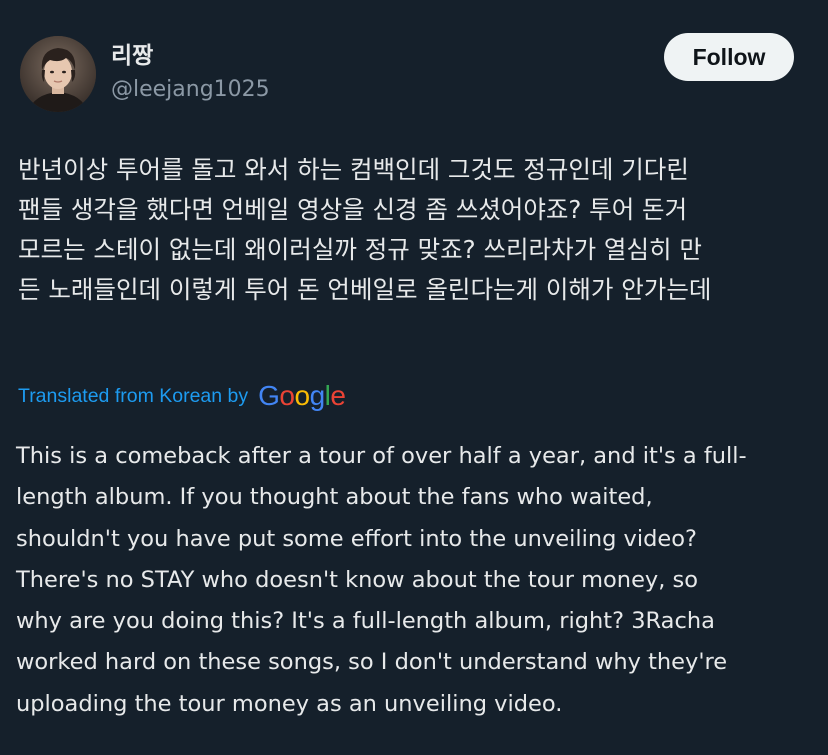 This screenshot has height=755, width=828. Describe the element at coordinates (302, 395) in the screenshot. I see `google-logo-icon: Google` at that location.